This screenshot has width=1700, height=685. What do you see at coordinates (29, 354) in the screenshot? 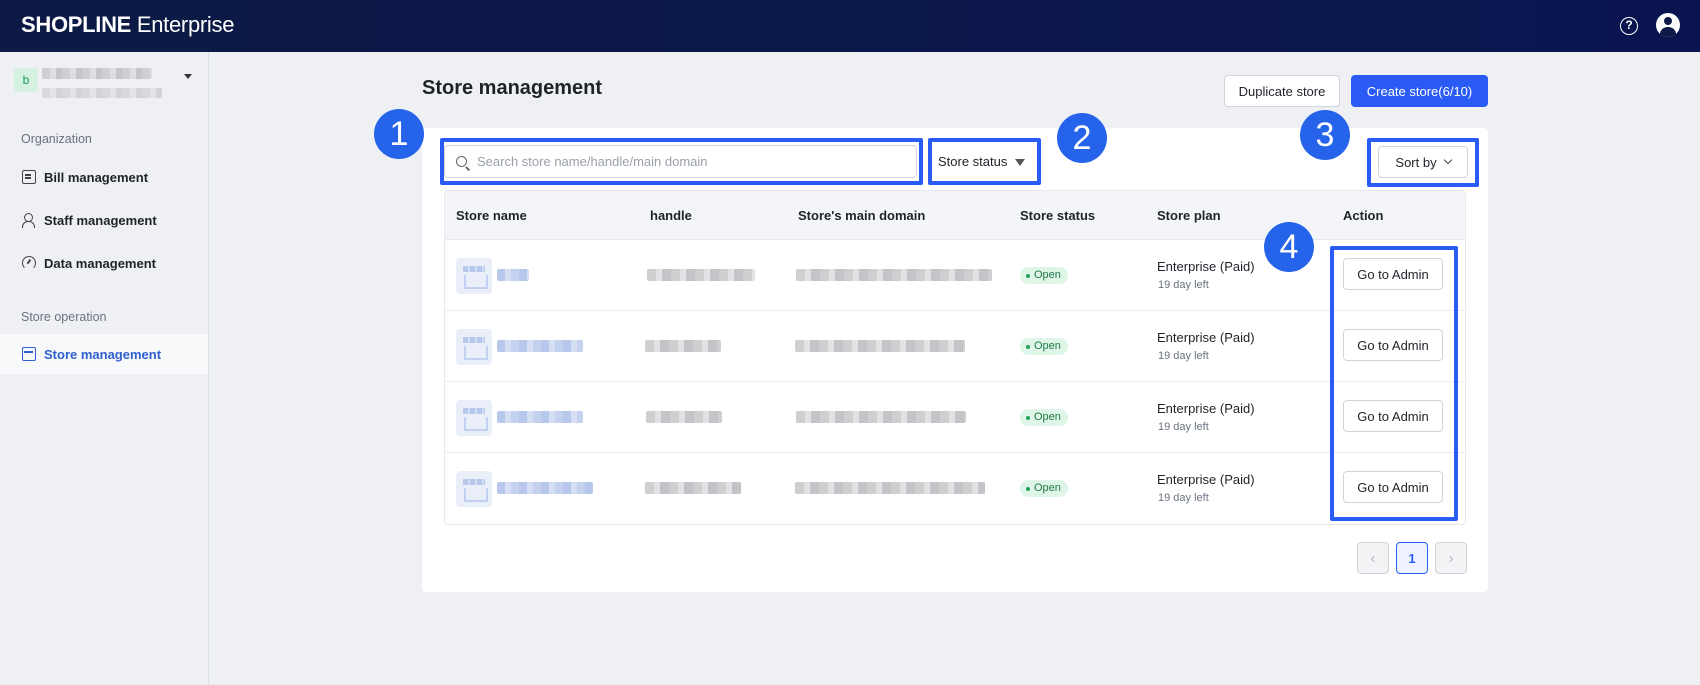
I see `store-icon` at bounding box center [29, 354].